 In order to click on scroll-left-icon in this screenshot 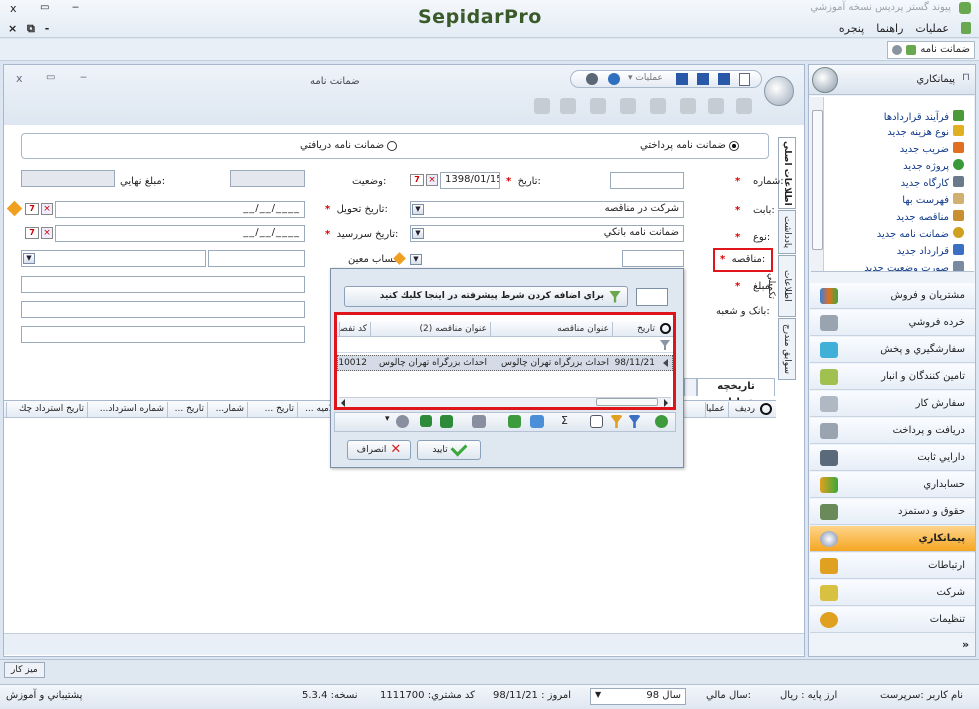, I will do `click(343, 403)`.